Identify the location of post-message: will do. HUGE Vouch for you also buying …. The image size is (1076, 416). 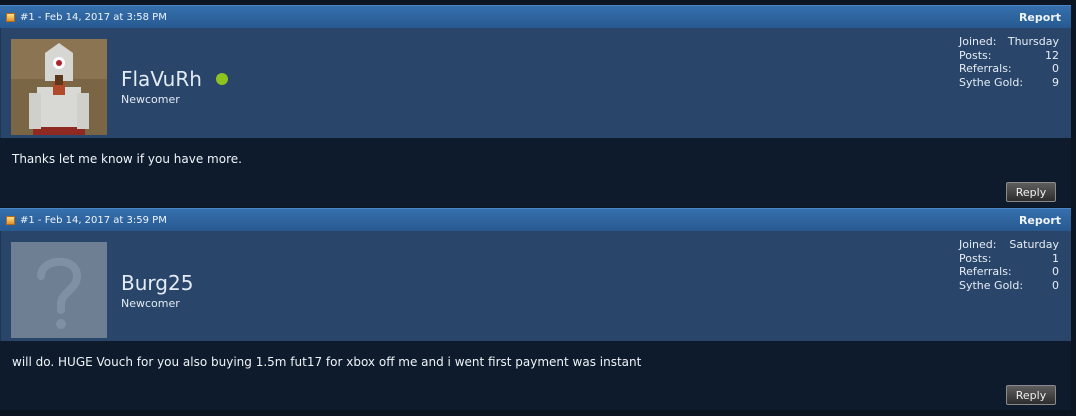
(327, 362).